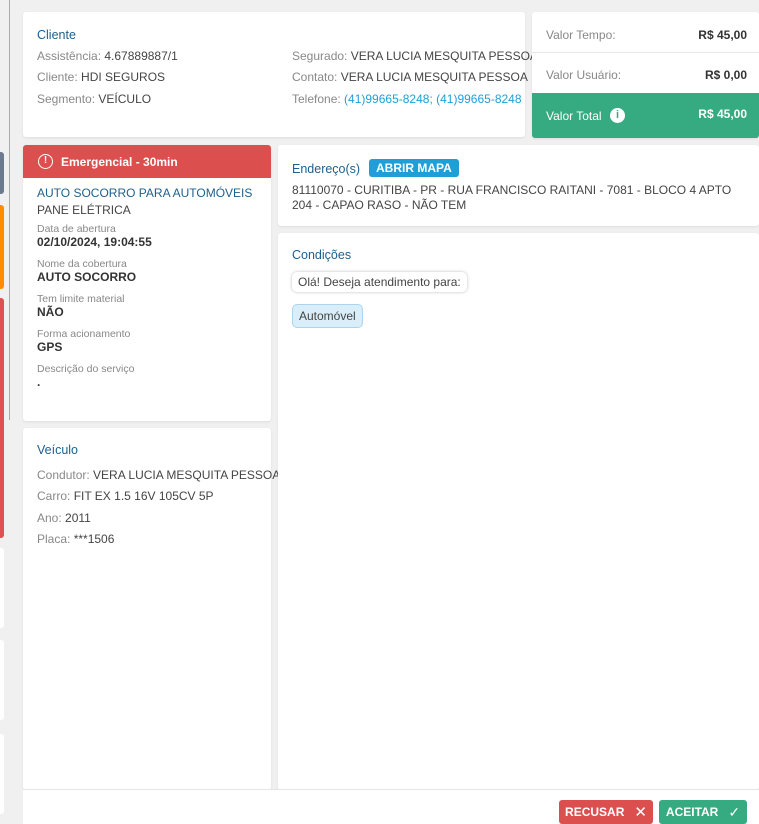 This screenshot has height=824, width=759. Describe the element at coordinates (82, 264) in the screenshot. I see `field-label: Nome da cobertura` at that location.